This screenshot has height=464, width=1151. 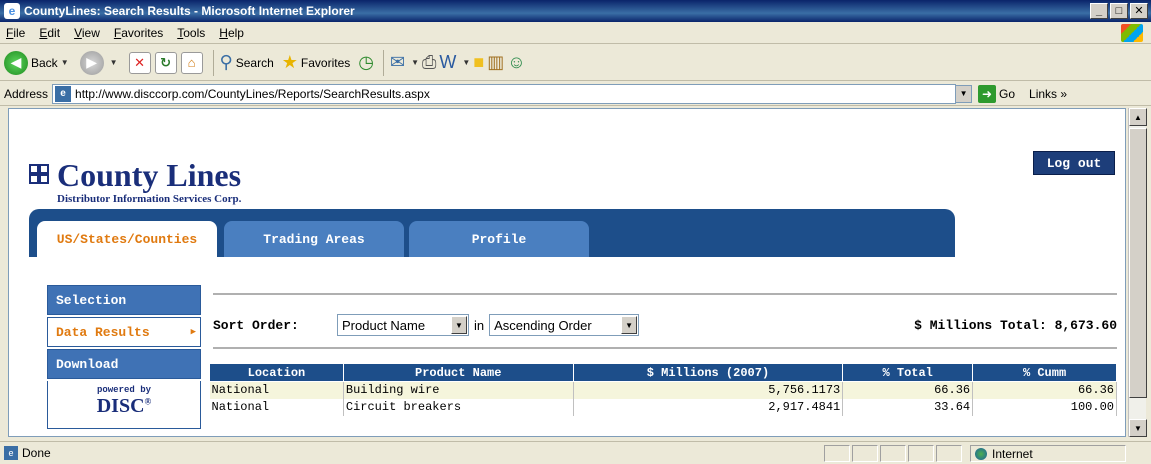 I want to click on mail-icon: ✉, so click(x=397, y=62).